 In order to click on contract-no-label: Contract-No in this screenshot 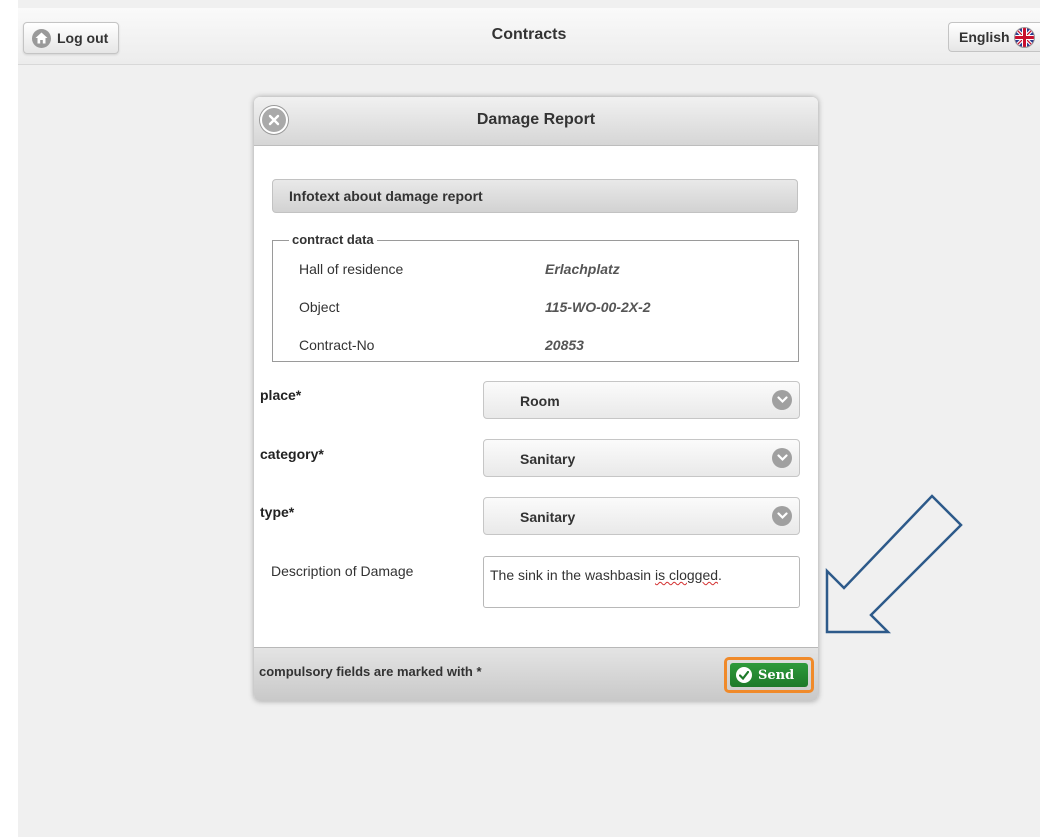, I will do `click(337, 345)`.